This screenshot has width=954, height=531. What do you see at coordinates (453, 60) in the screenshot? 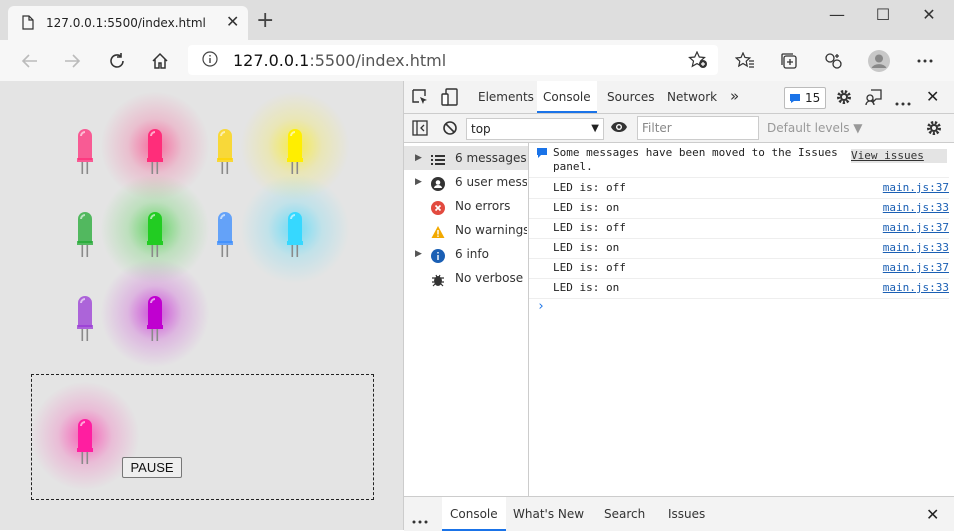
I see `address-bar: 127.0.0.1:5500/index.html` at bounding box center [453, 60].